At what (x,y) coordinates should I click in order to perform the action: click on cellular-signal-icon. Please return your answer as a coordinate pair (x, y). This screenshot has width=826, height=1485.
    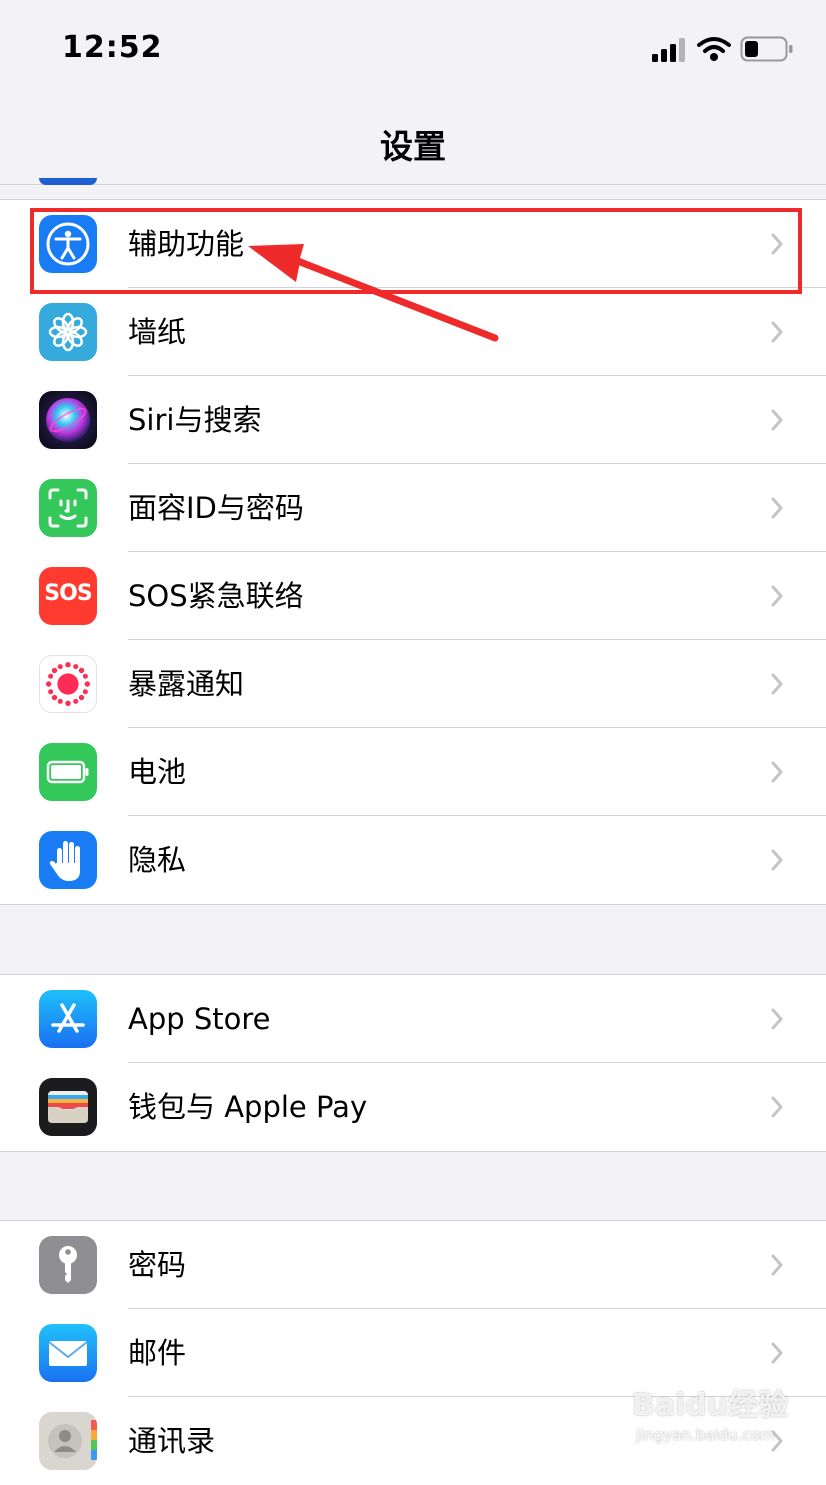
    Looking at the image, I should click on (668, 50).